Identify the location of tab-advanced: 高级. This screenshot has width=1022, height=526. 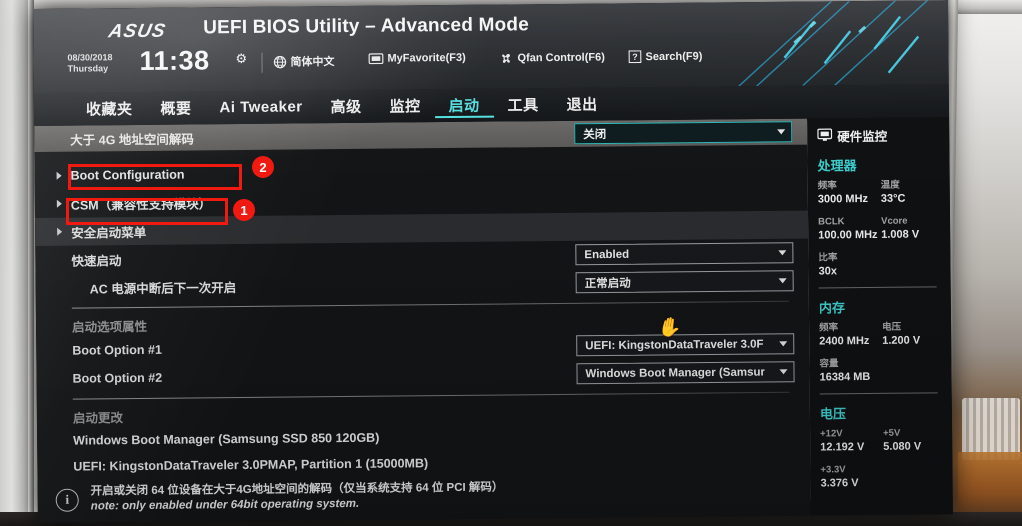
(345, 107).